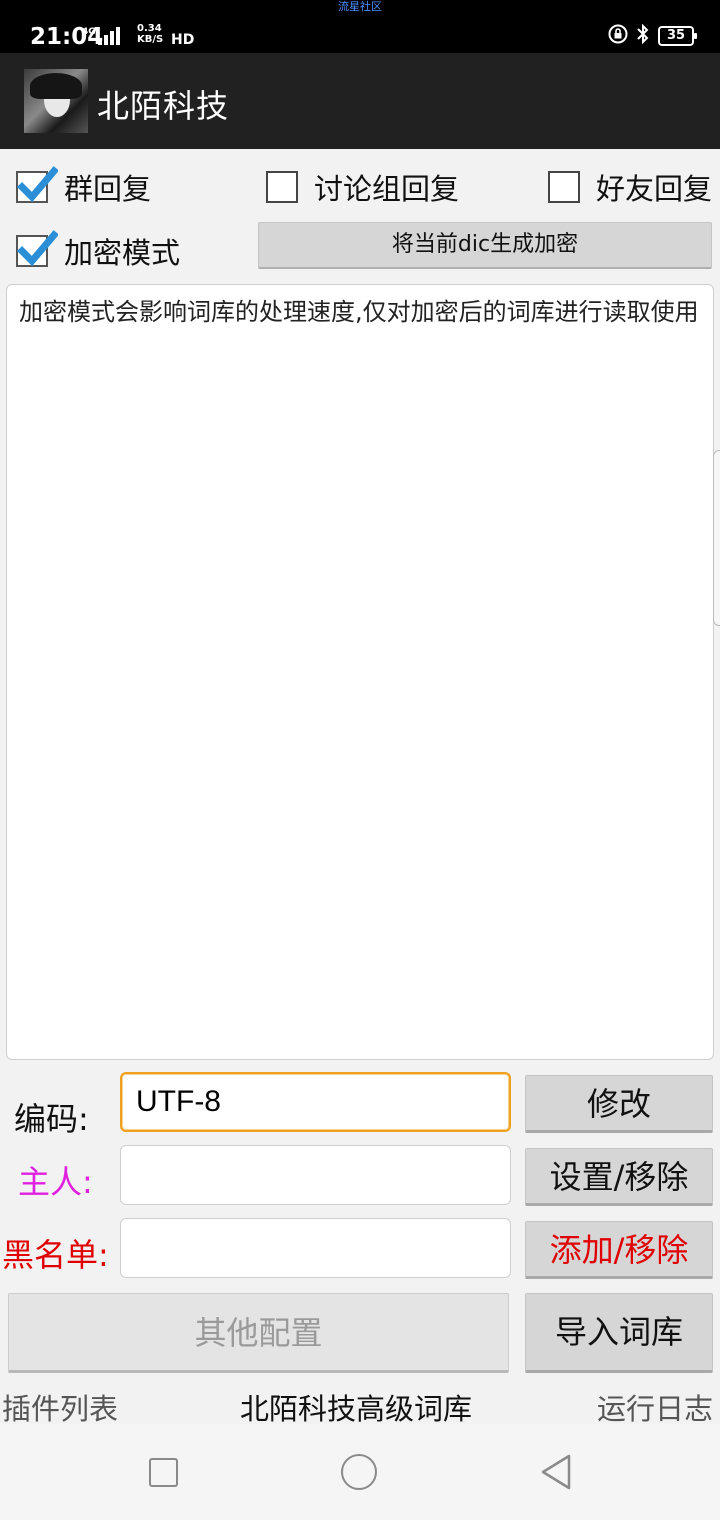 Image resolution: width=720 pixels, height=1520 pixels. I want to click on battery-icon: 35, so click(677, 36).